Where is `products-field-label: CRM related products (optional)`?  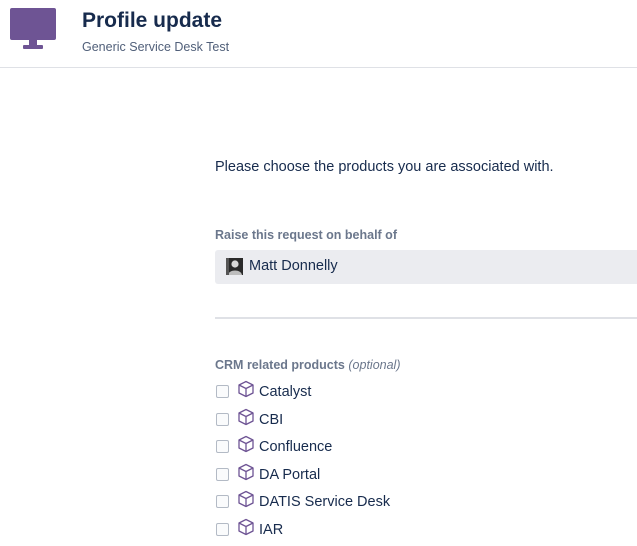 products-field-label: CRM related products (optional) is located at coordinates (308, 365).